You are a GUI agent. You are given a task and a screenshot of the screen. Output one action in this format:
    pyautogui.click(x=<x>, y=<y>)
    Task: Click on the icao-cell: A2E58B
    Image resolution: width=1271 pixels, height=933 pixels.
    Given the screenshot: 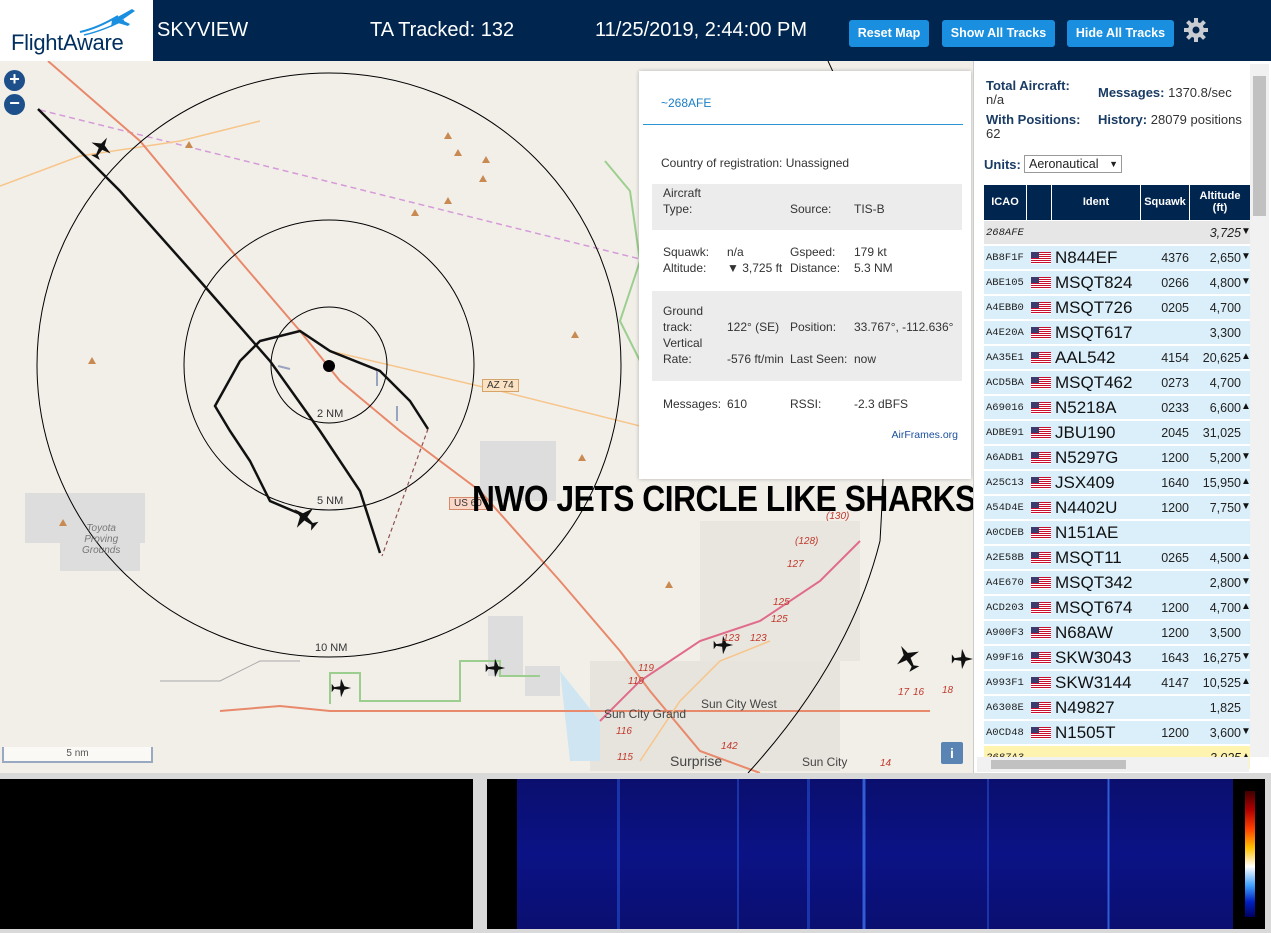 What is the action you would take?
    pyautogui.click(x=1005, y=558)
    